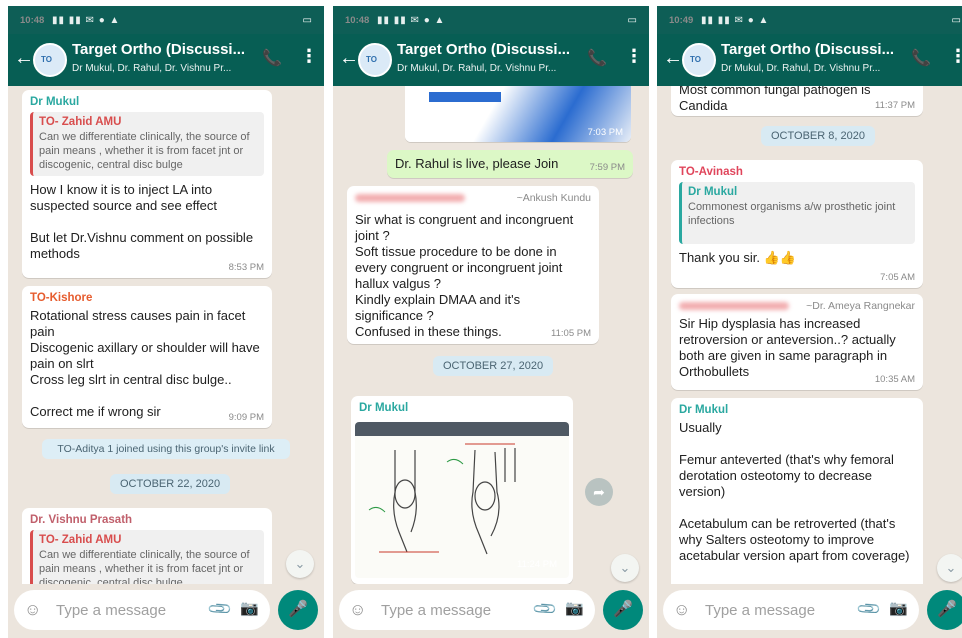 The height and width of the screenshot is (638, 962). Describe the element at coordinates (61, 298) in the screenshot. I see `message-sender: TO-Kishore` at that location.